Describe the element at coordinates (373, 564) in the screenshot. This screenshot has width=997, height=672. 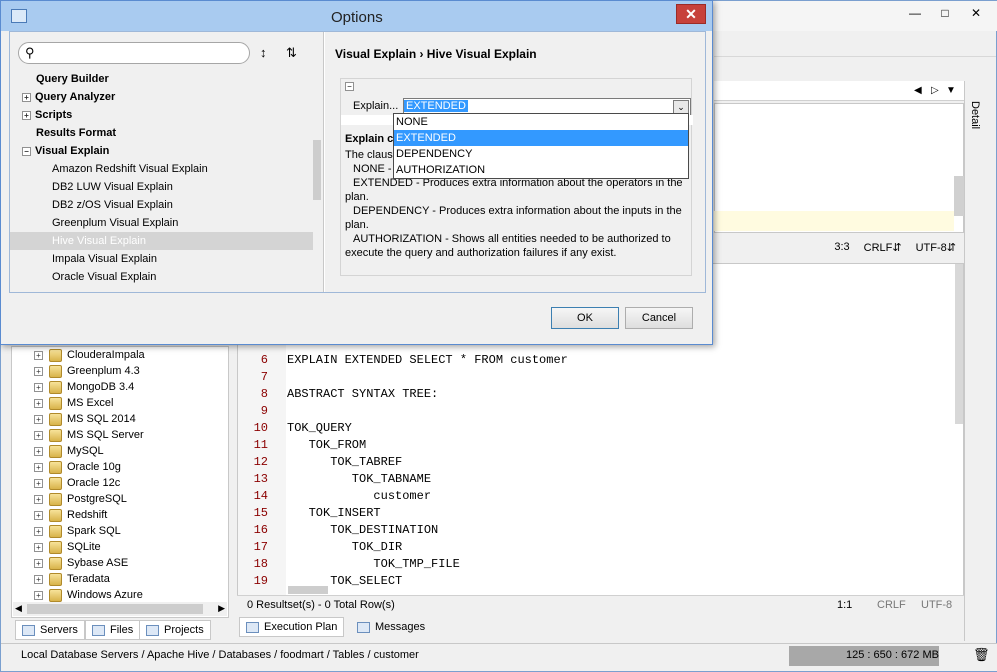
I see `code-line: TOK_TMP_FILE` at that location.